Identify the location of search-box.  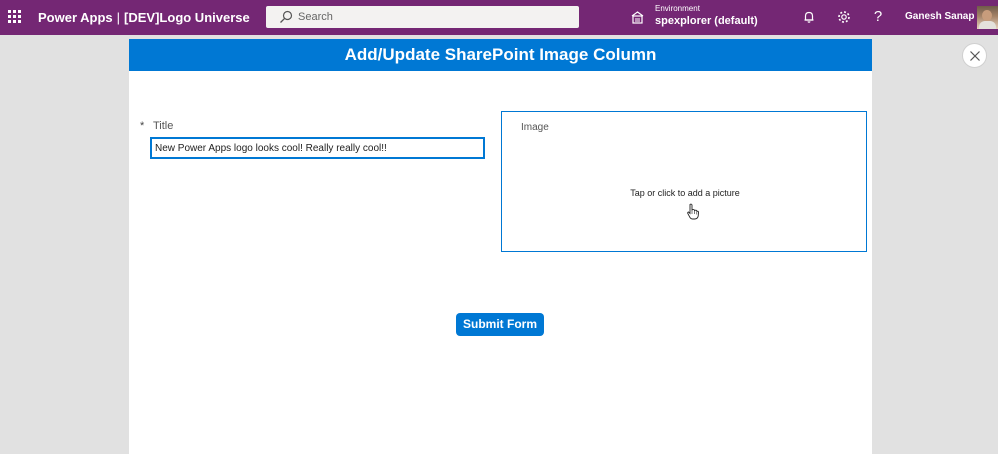
(422, 17).